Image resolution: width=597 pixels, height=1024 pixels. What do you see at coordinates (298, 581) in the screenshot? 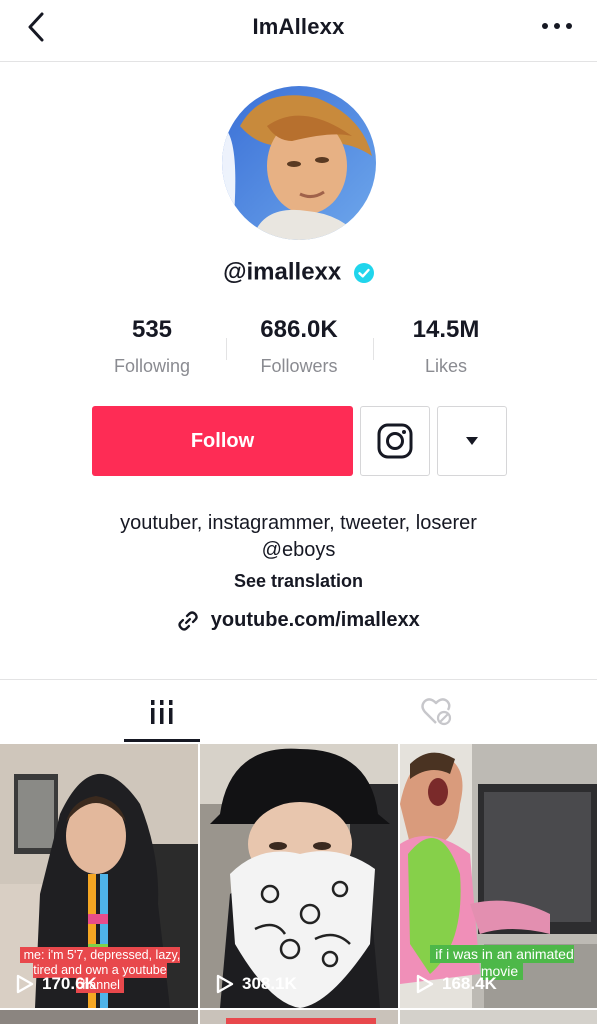
I see `see-translation-link: See translation` at bounding box center [298, 581].